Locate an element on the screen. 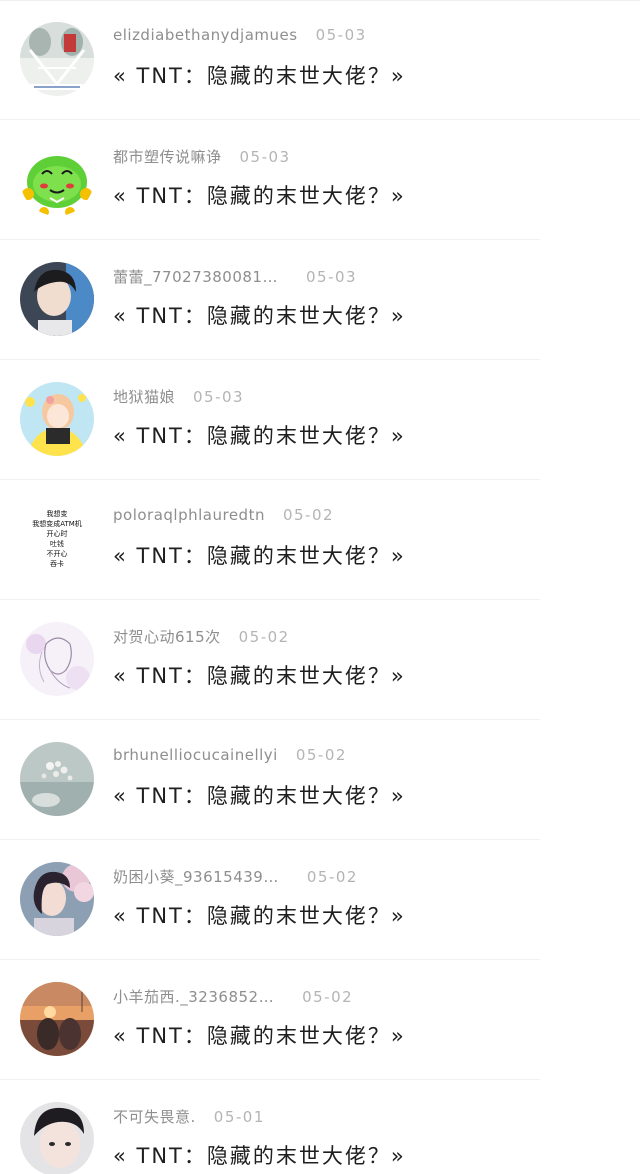  username: 地狱猫娘 is located at coordinates (144, 396).